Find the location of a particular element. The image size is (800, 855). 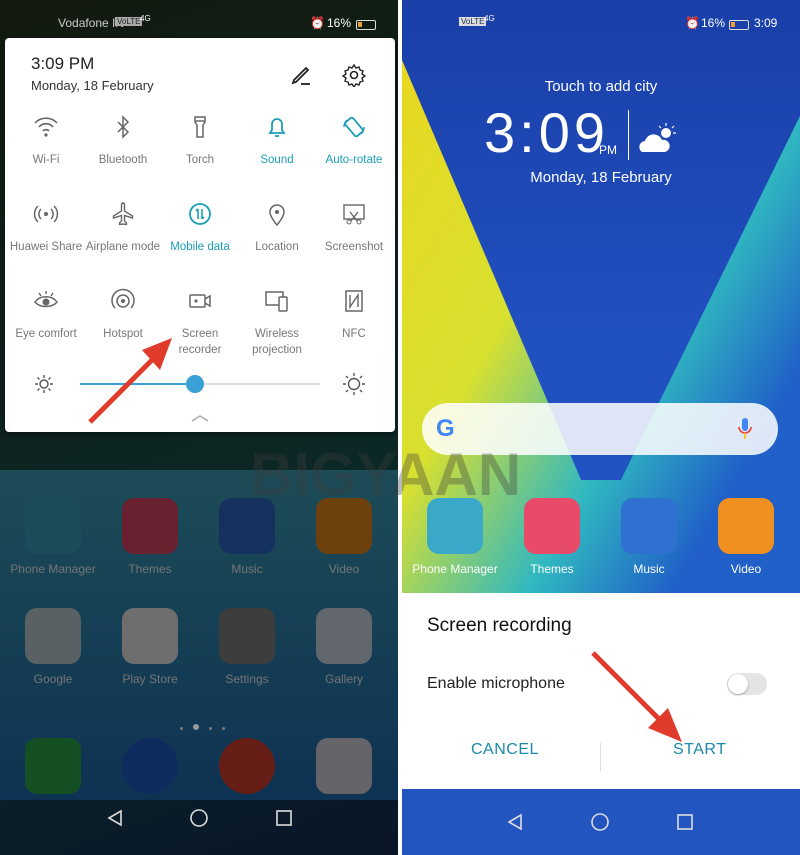

page-indicator is located at coordinates (202, 726).